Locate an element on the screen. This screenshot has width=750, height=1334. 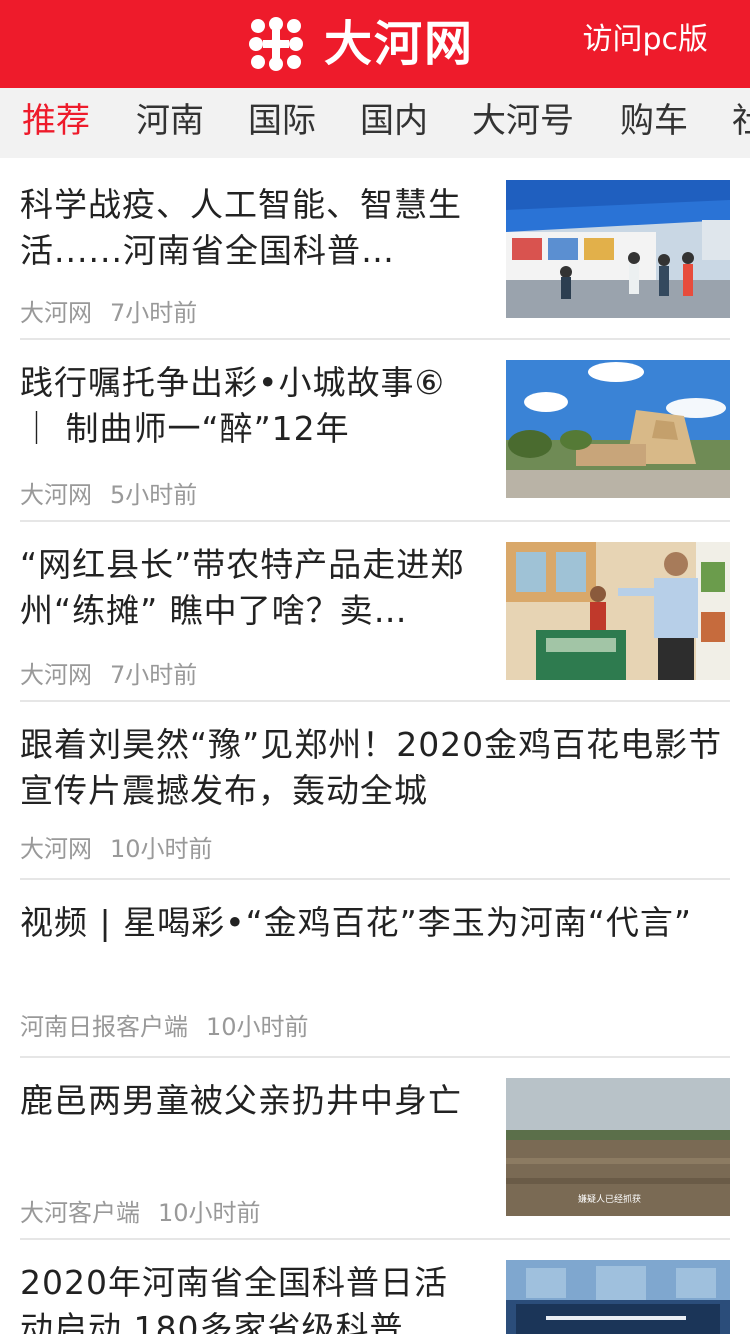
channel-tabs: 推荐 河南 国际 国内 大河号 购车 社 is located at coordinates (375, 123).